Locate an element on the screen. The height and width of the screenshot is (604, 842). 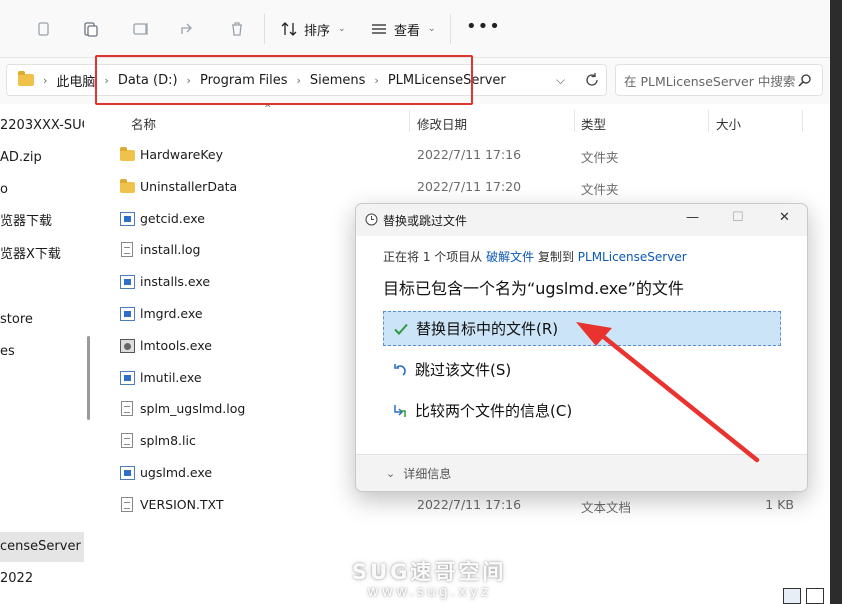
search-placeholder: 在 PLMLicenseServer 中搜索 is located at coordinates (710, 81).